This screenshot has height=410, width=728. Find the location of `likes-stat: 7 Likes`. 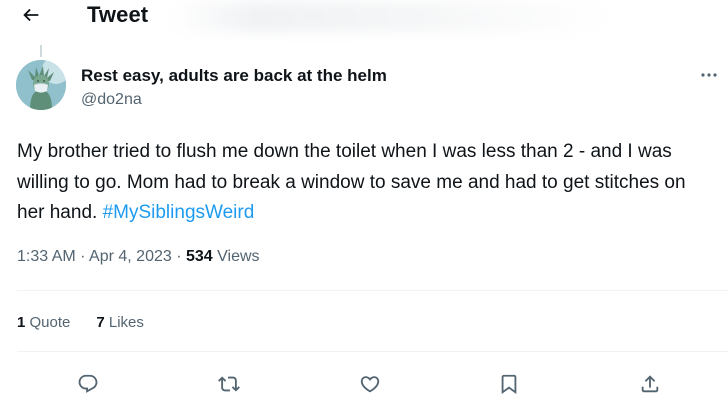

likes-stat: 7 Likes is located at coordinates (120, 323).